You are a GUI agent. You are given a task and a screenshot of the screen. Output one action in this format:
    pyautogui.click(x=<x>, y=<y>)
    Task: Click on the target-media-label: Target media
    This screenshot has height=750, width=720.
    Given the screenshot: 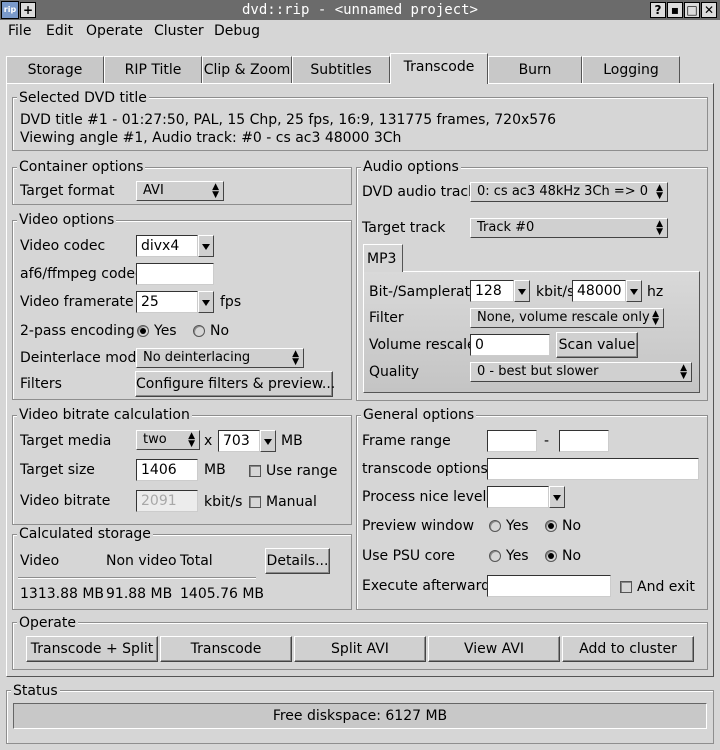 What is the action you would take?
    pyautogui.click(x=66, y=441)
    